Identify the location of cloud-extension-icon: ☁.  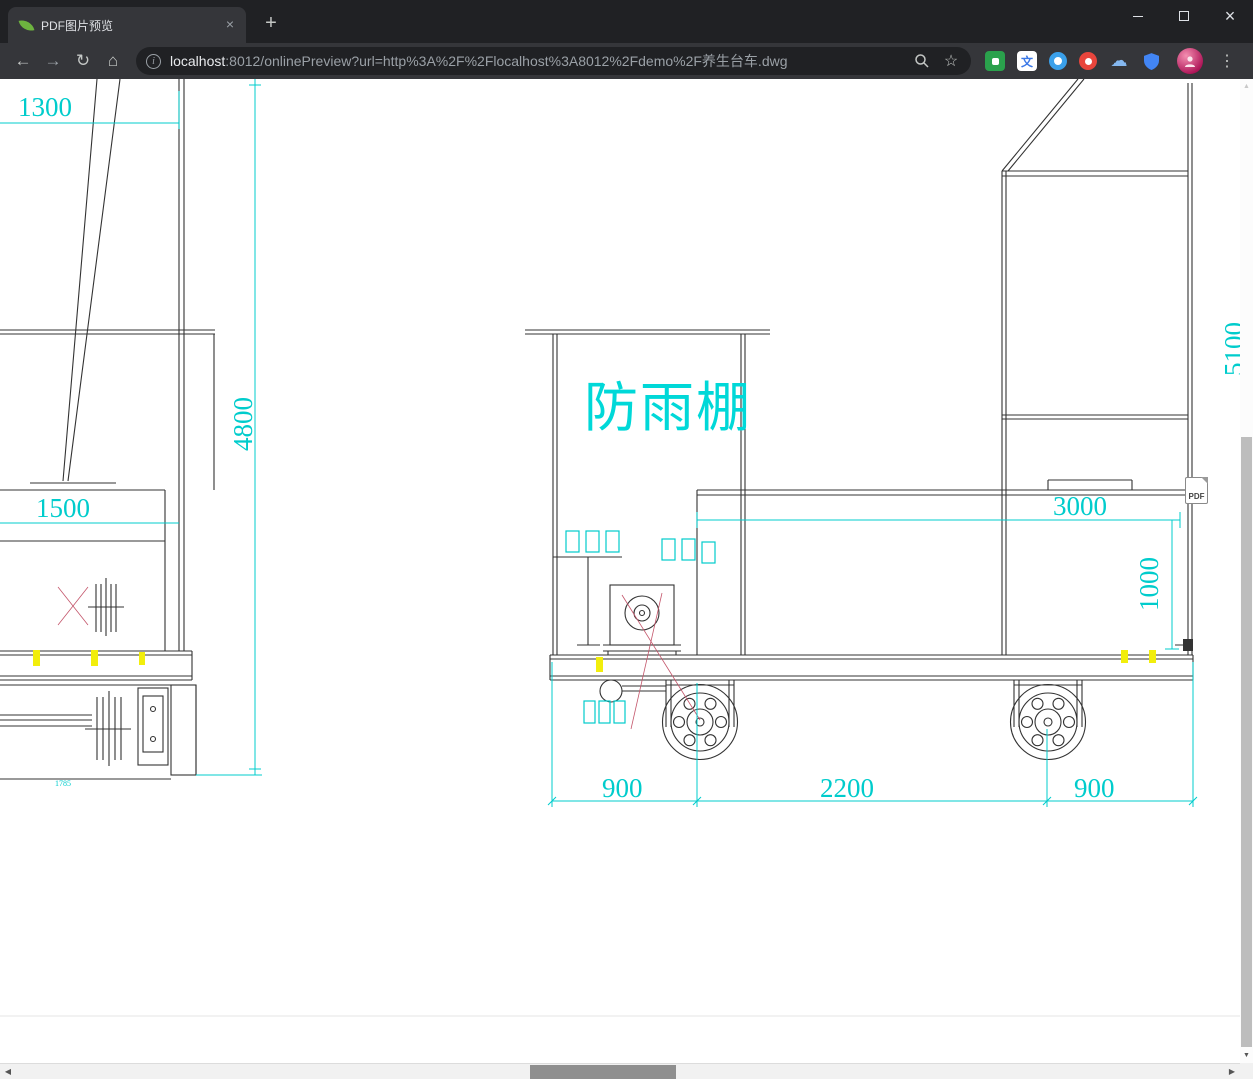
(1119, 61).